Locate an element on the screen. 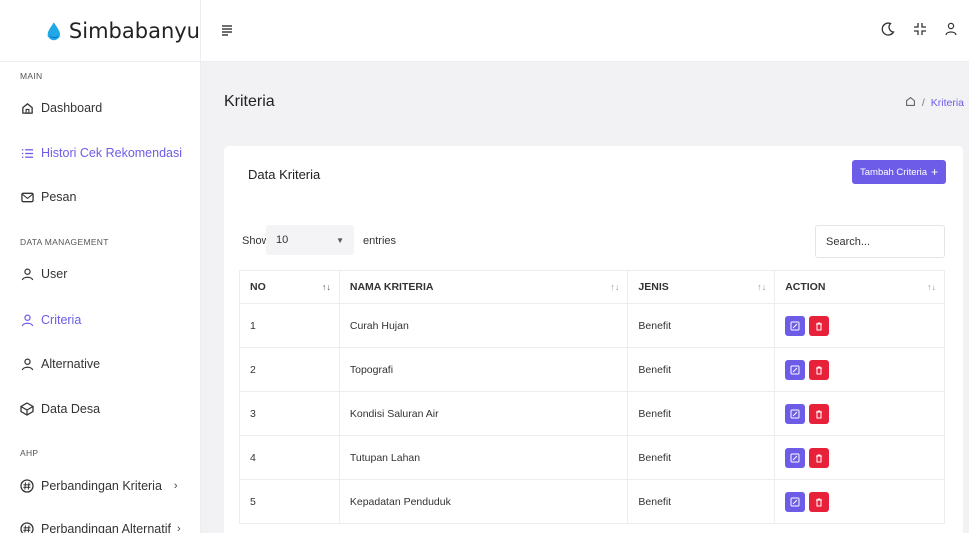 This screenshot has width=969, height=533. cell-nama: Tutupan Lahan is located at coordinates (483, 457).